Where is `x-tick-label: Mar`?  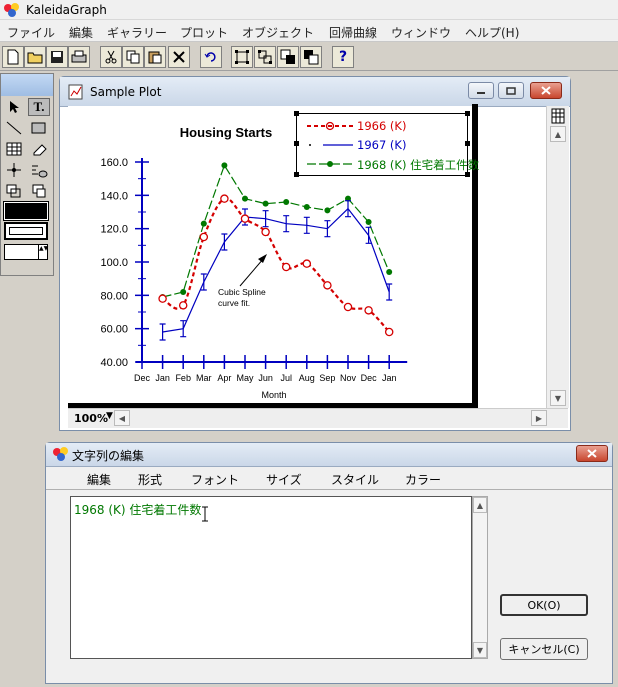
x-tick-label: Mar is located at coordinates (204, 378).